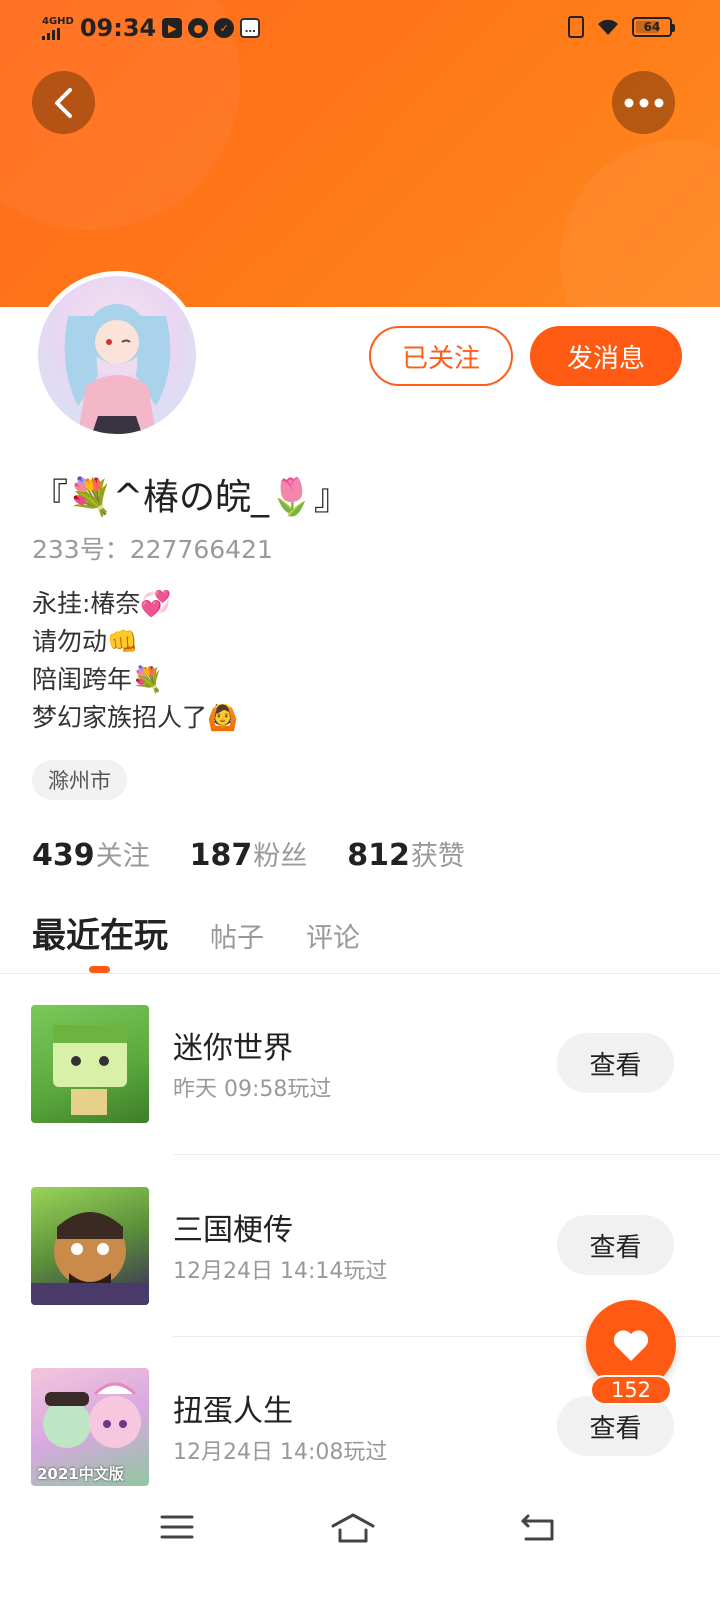 This screenshot has height=1600, width=720. I want to click on game-thumbnail: 2021中文版, so click(90, 1427).